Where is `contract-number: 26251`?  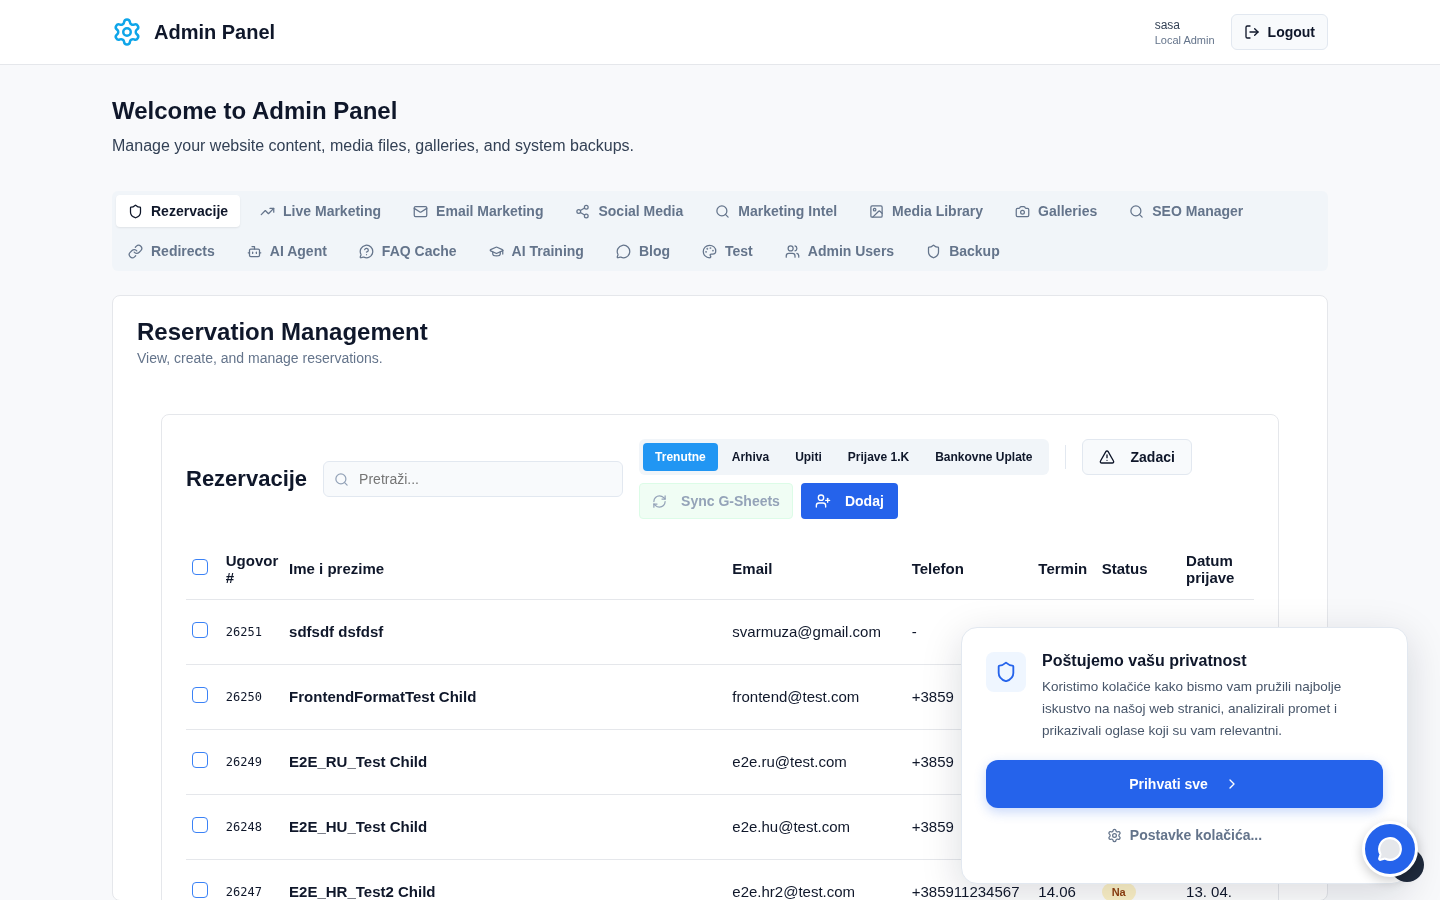 contract-number: 26251 is located at coordinates (243, 631).